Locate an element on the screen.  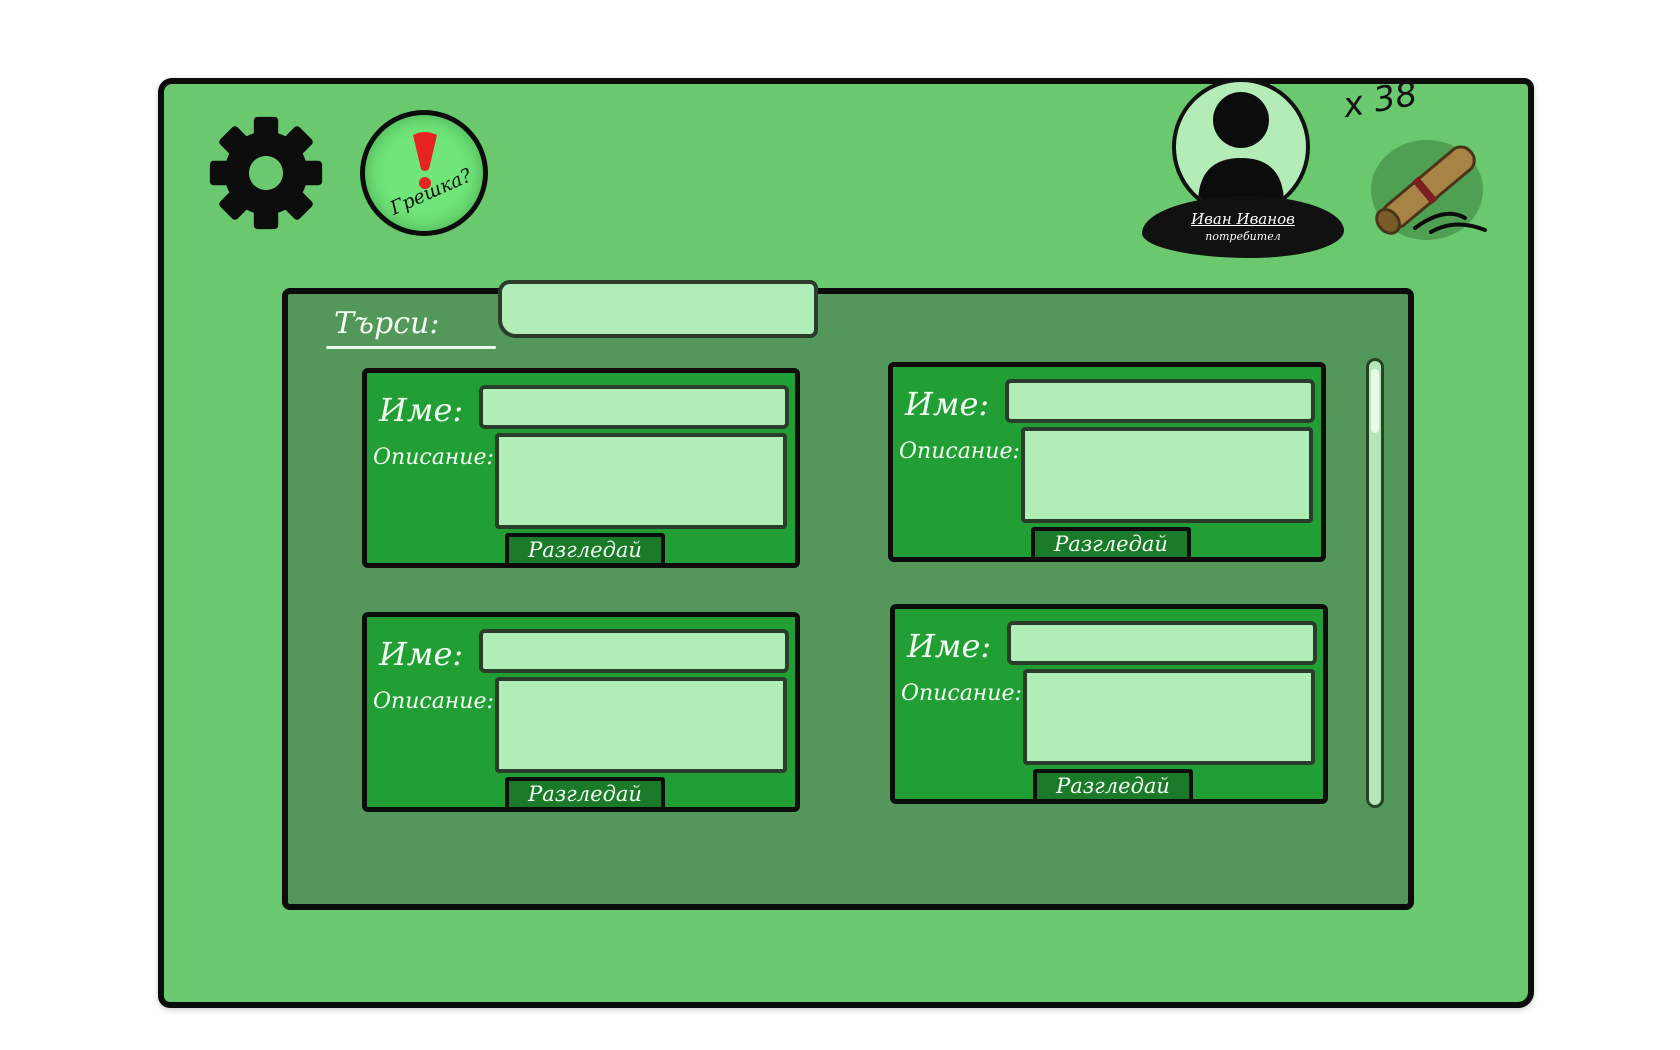
user-name-tag: Иван Иванов потребител is located at coordinates (1243, 227).